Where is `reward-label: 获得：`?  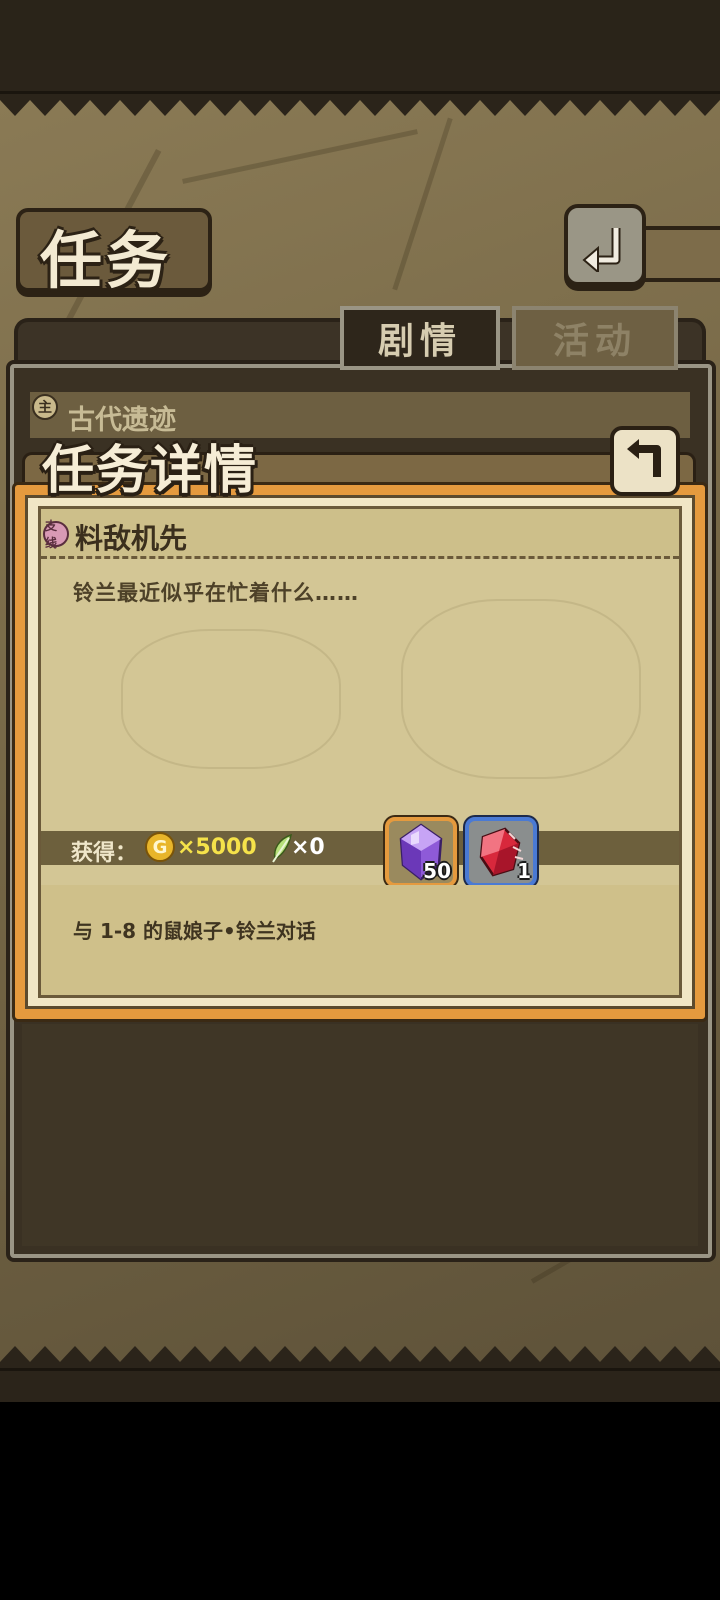 reward-label: 获得： is located at coordinates (104, 853).